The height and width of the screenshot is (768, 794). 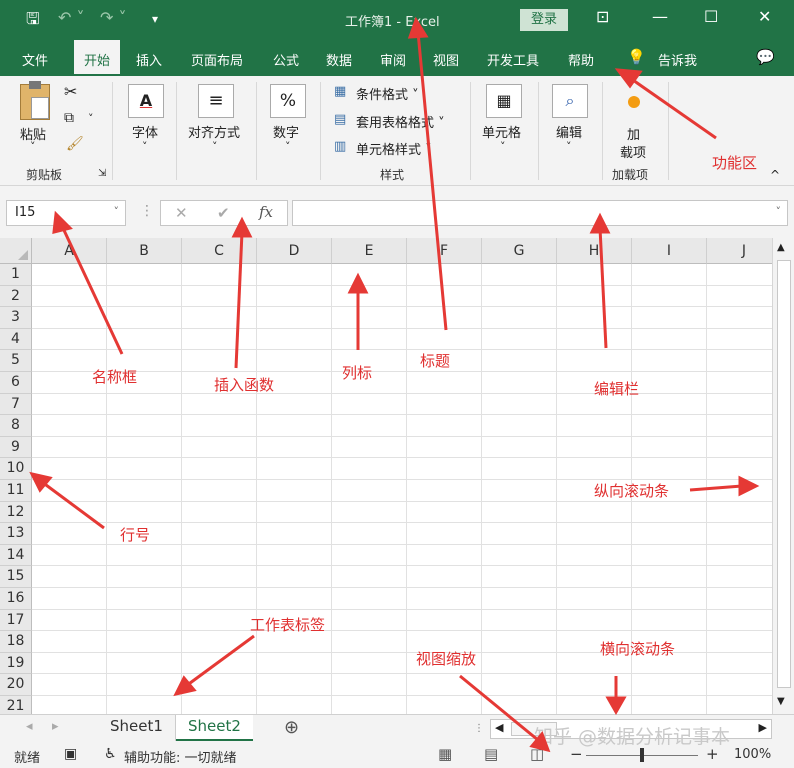 I want to click on tab-file: 文件, so click(x=35, y=59).